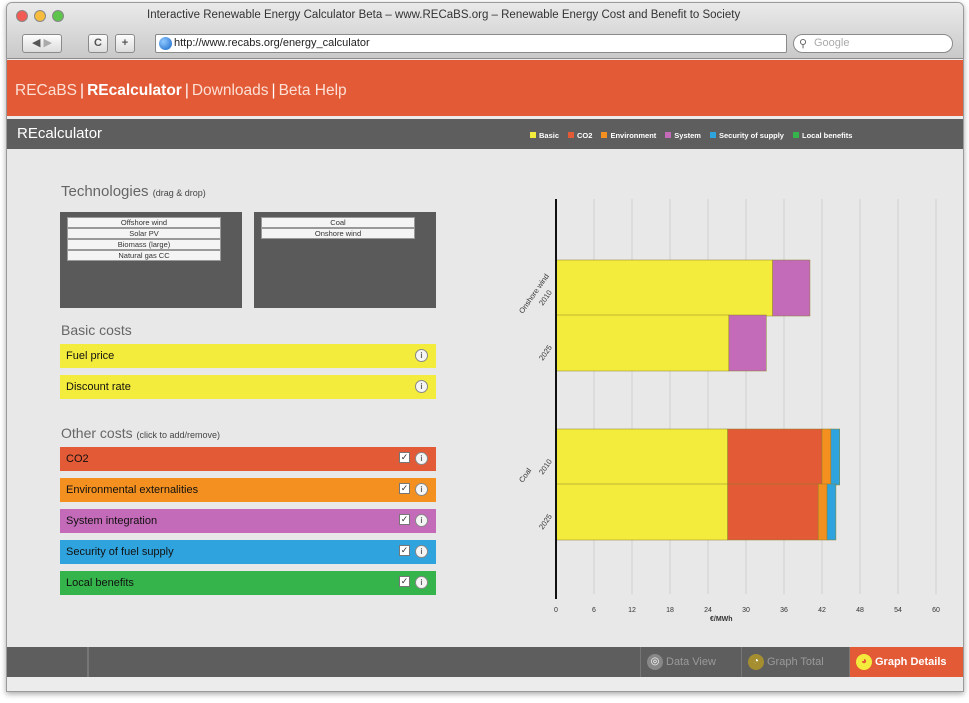 The image size is (969, 703). Describe the element at coordinates (248, 583) in the screenshot. I see `other-cost-local: Local benefits ✓ i` at that location.